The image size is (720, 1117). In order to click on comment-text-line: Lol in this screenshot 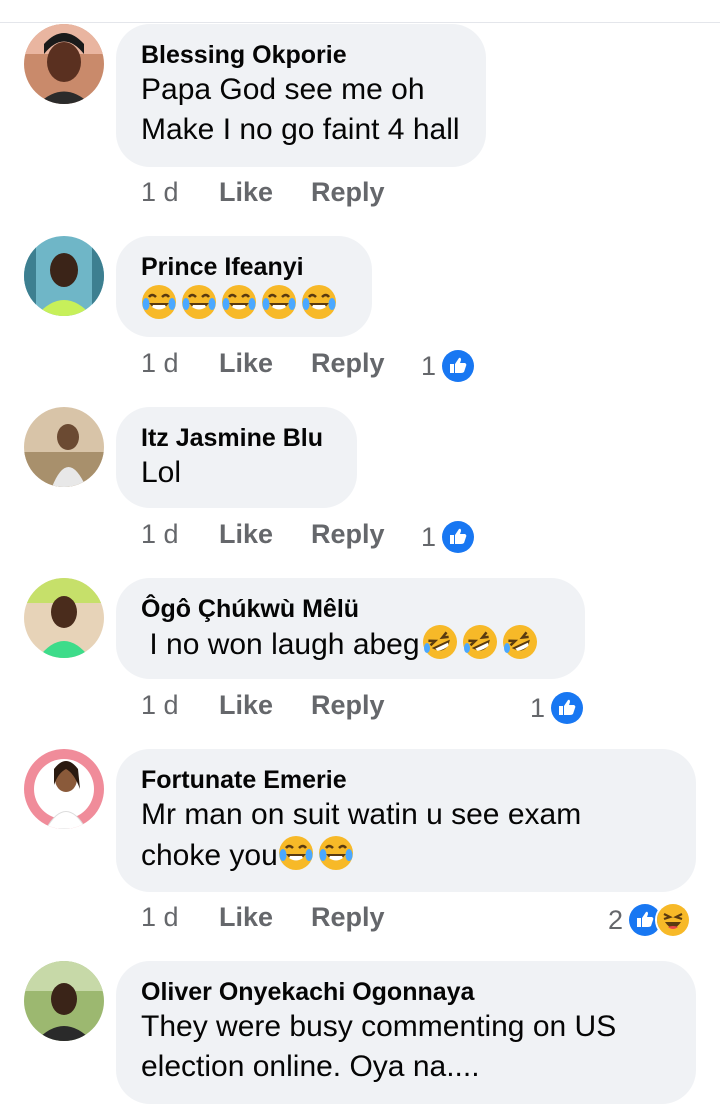, I will do `click(161, 472)`.